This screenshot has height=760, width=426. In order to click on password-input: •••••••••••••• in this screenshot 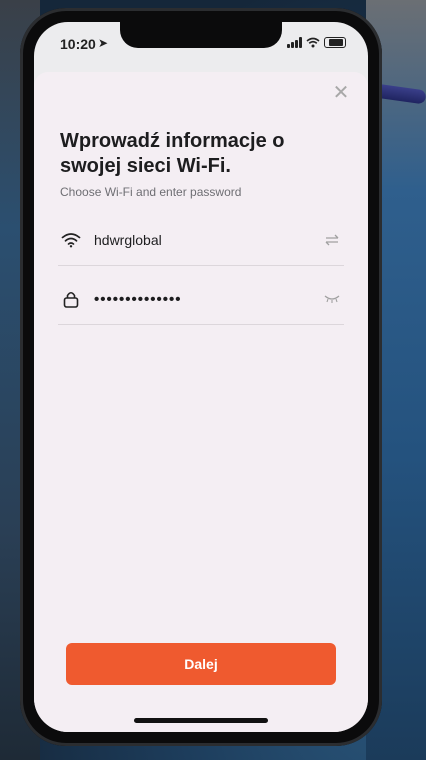, I will do `click(207, 299)`.